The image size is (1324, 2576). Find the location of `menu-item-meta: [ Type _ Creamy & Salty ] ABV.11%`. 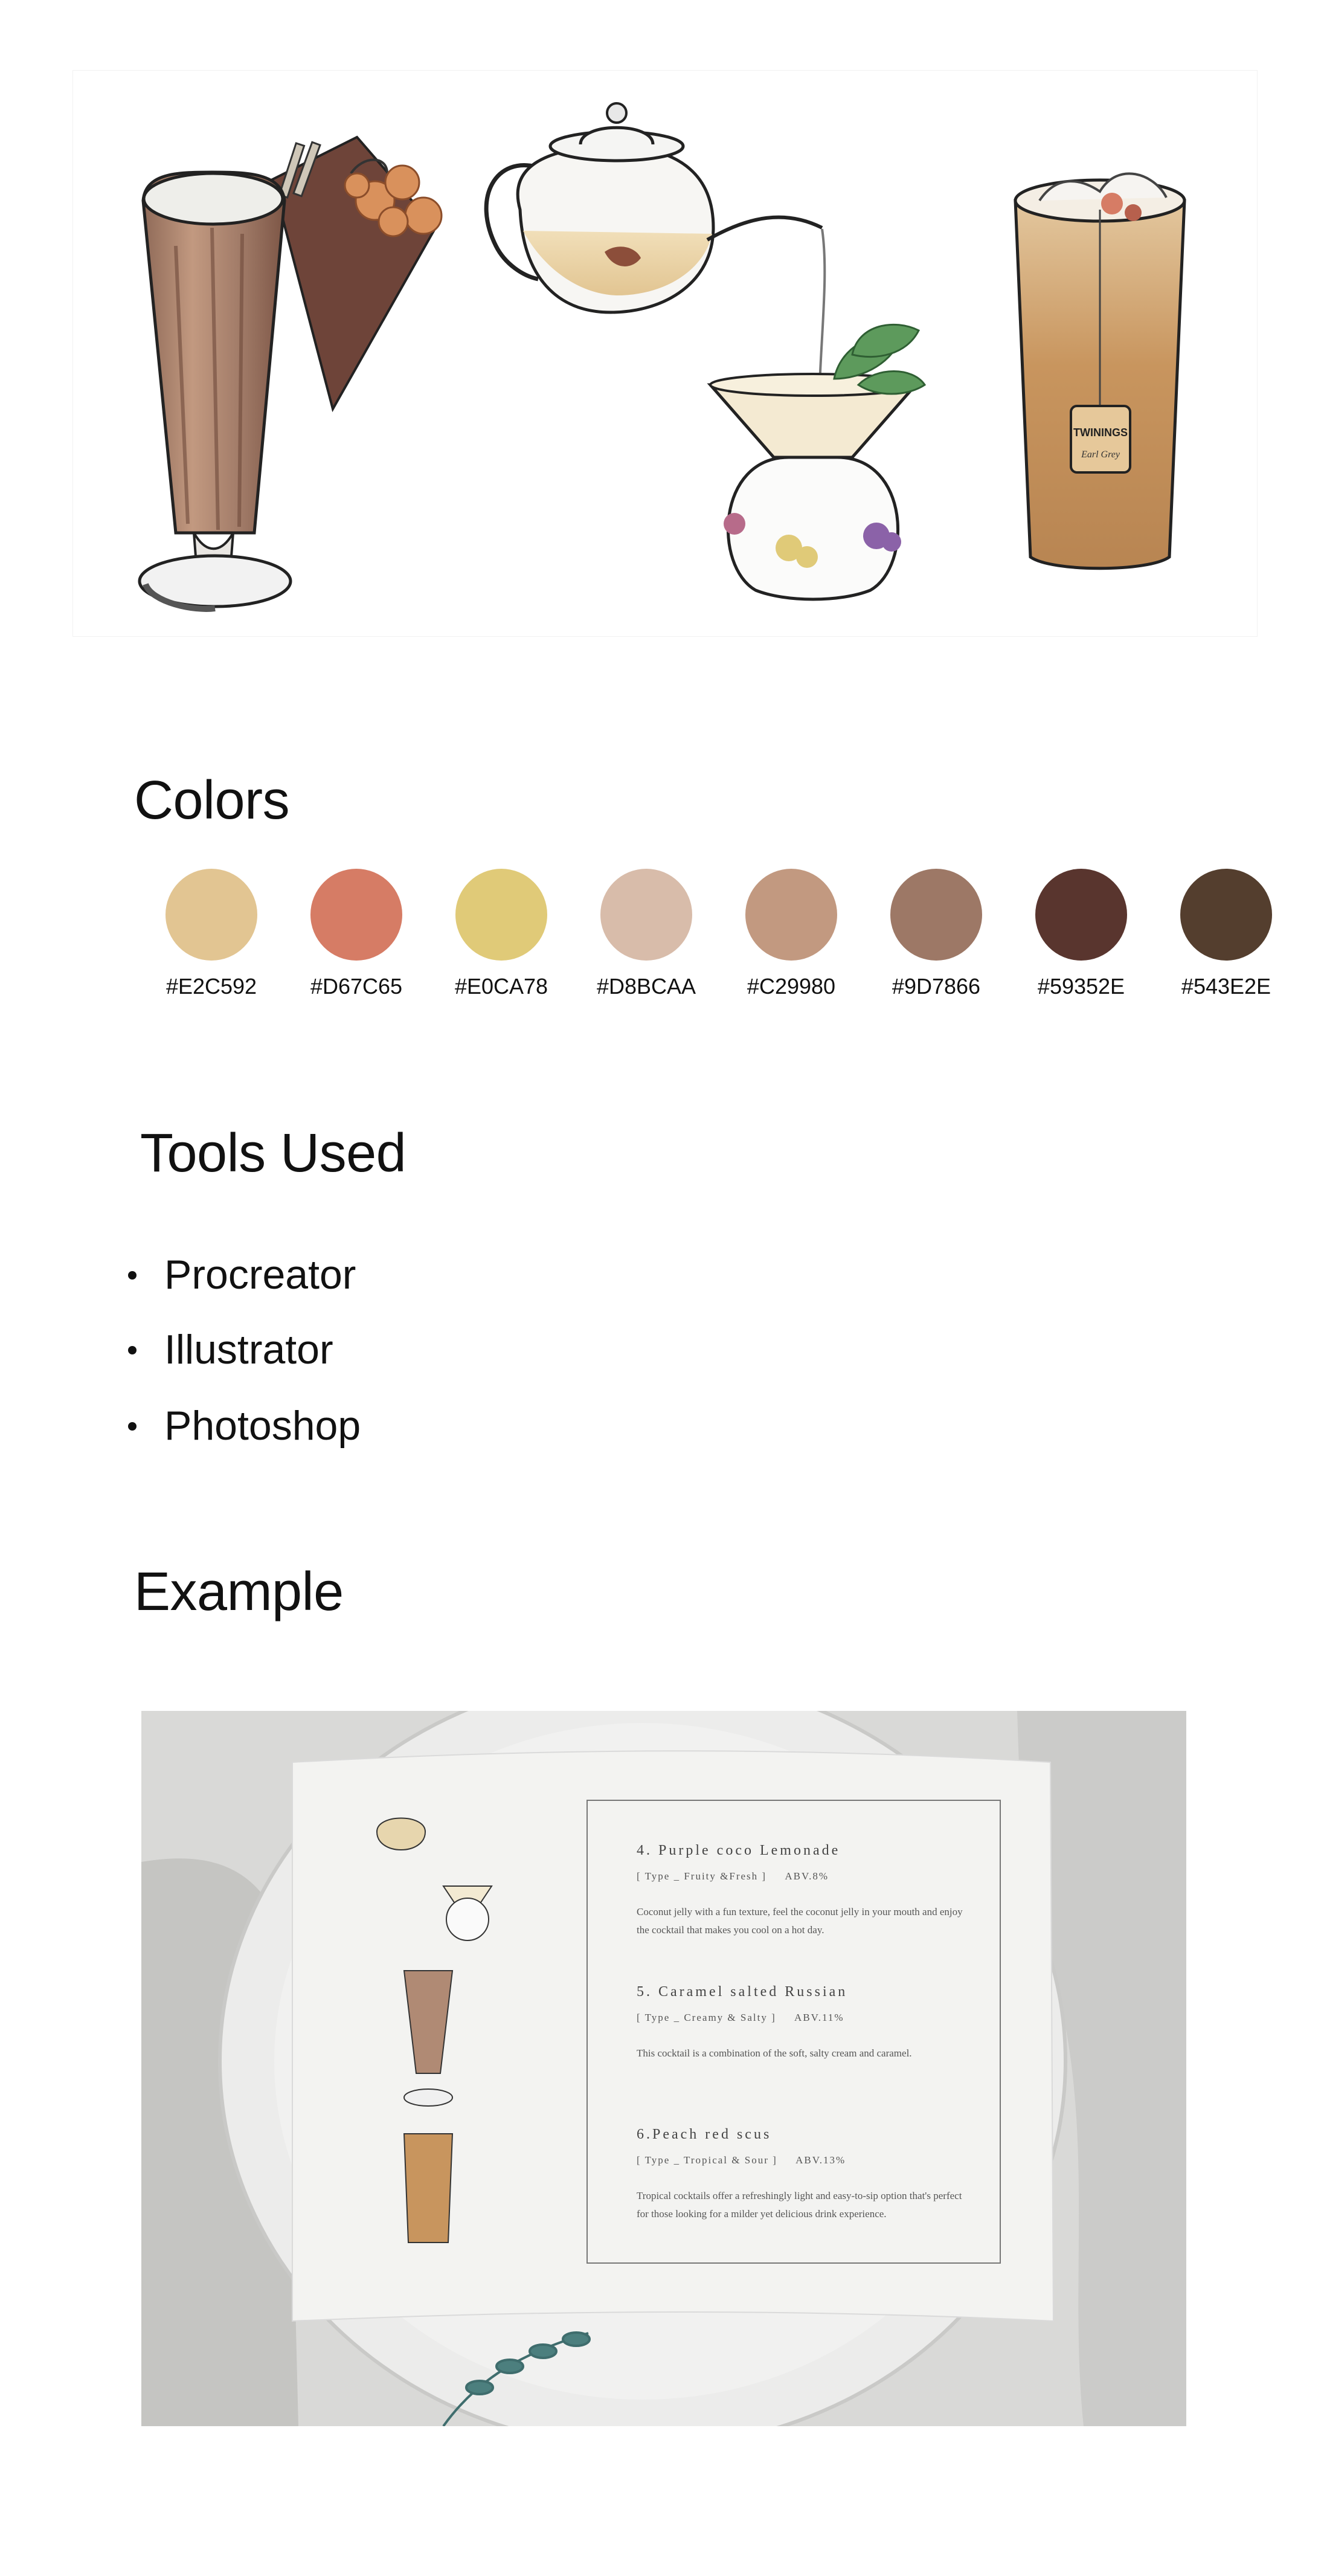

menu-item-meta: [ Type _ Creamy & Salty ] ABV.11% is located at coordinates (740, 2018).